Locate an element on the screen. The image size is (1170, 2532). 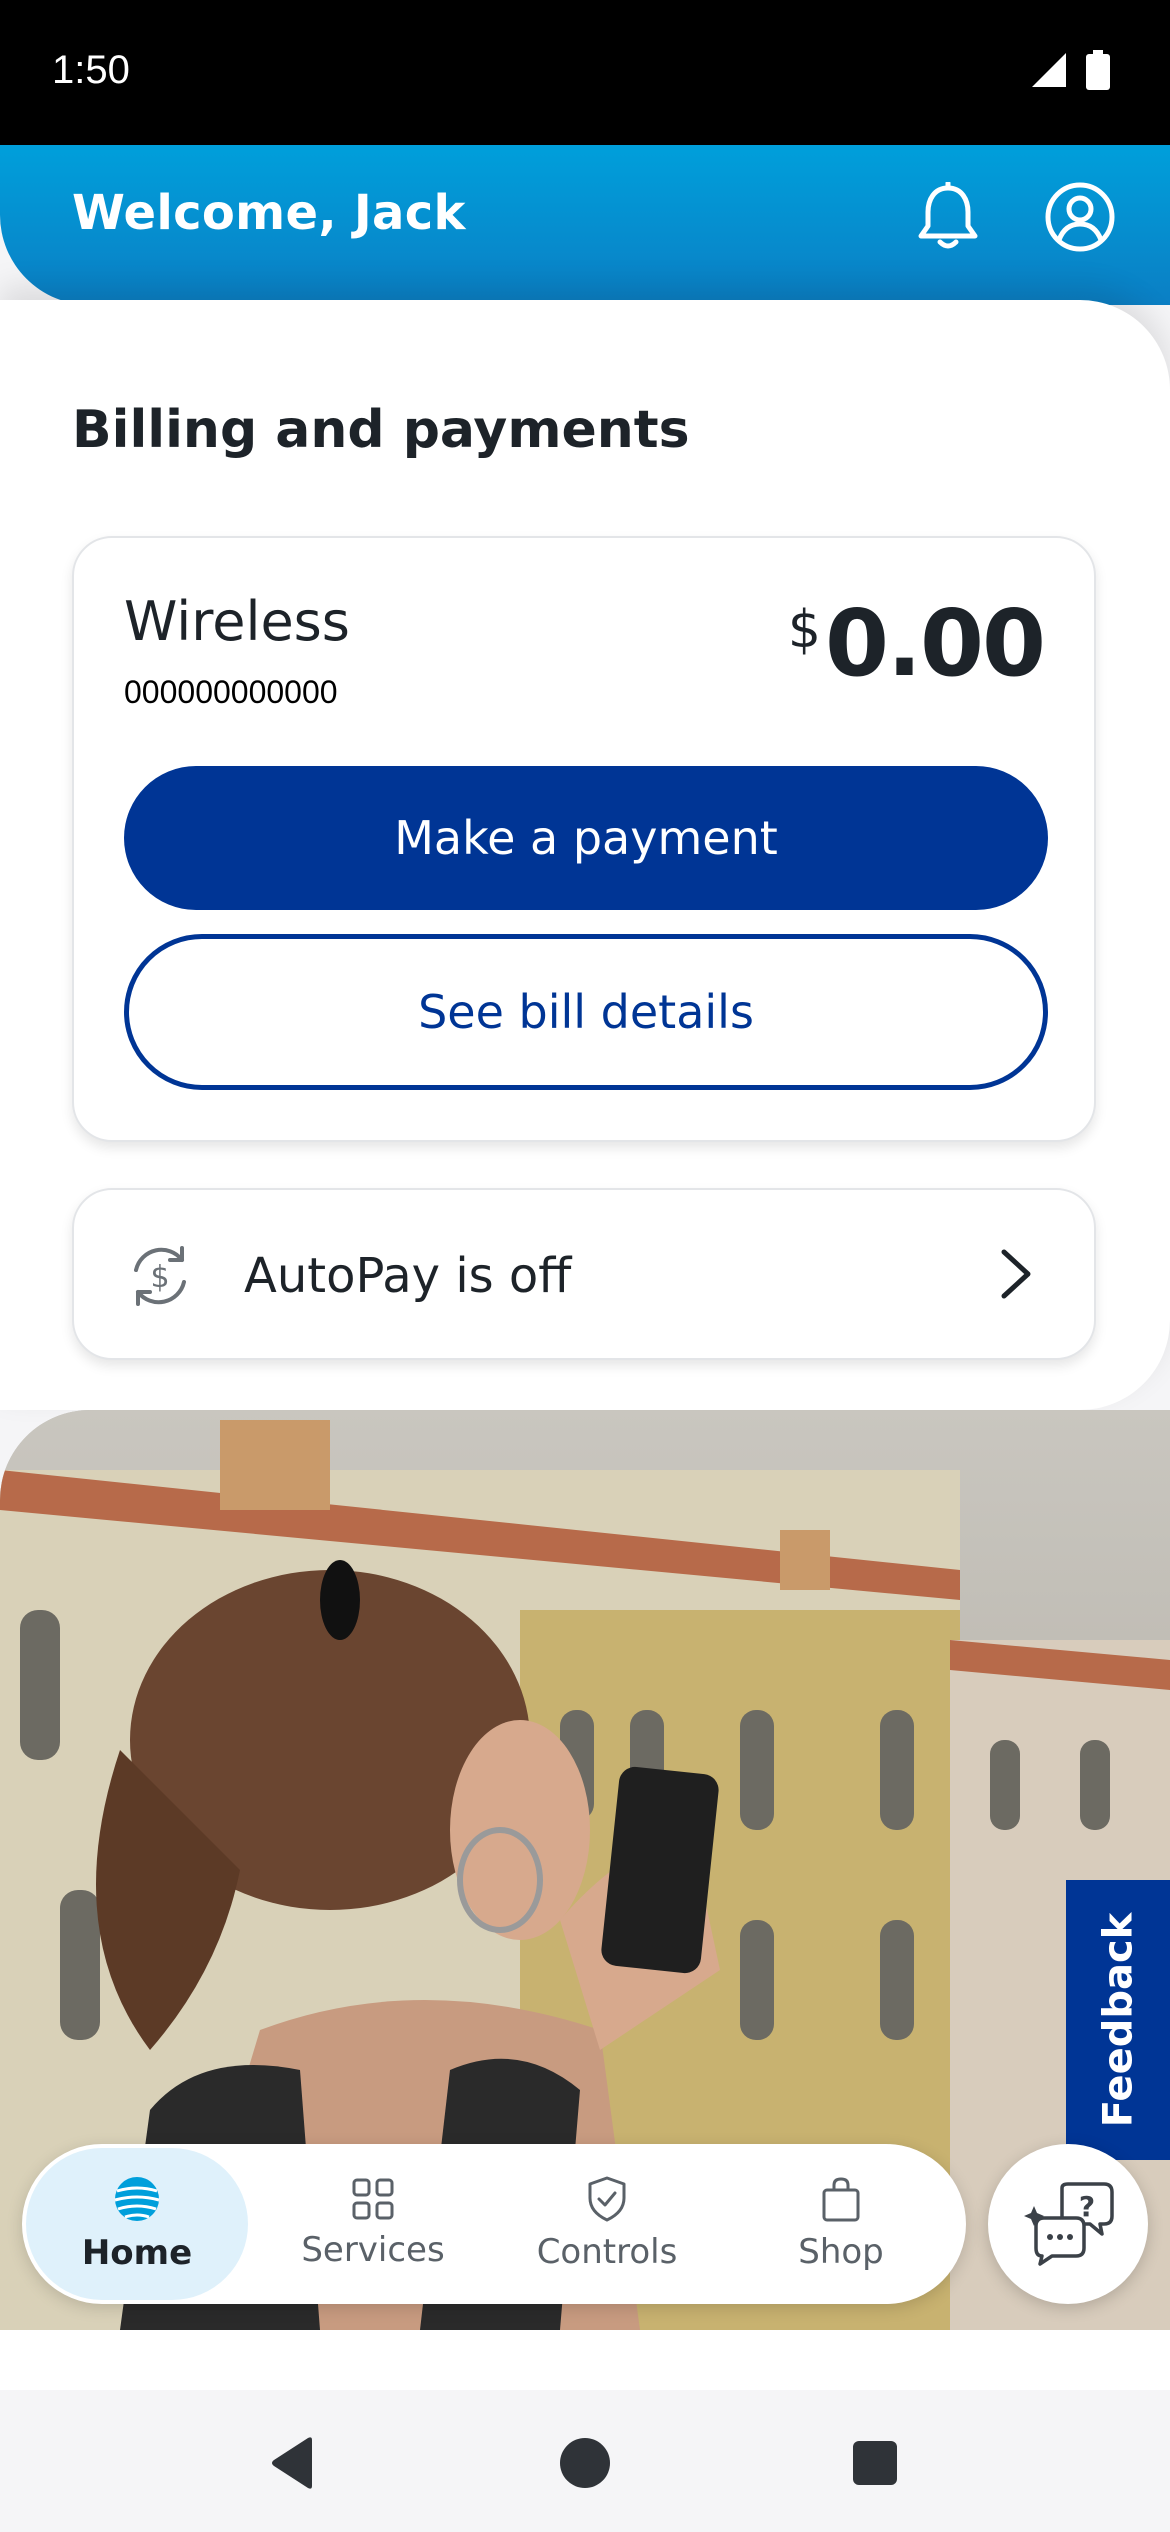
nav-label-services: Services is located at coordinates (373, 2250).